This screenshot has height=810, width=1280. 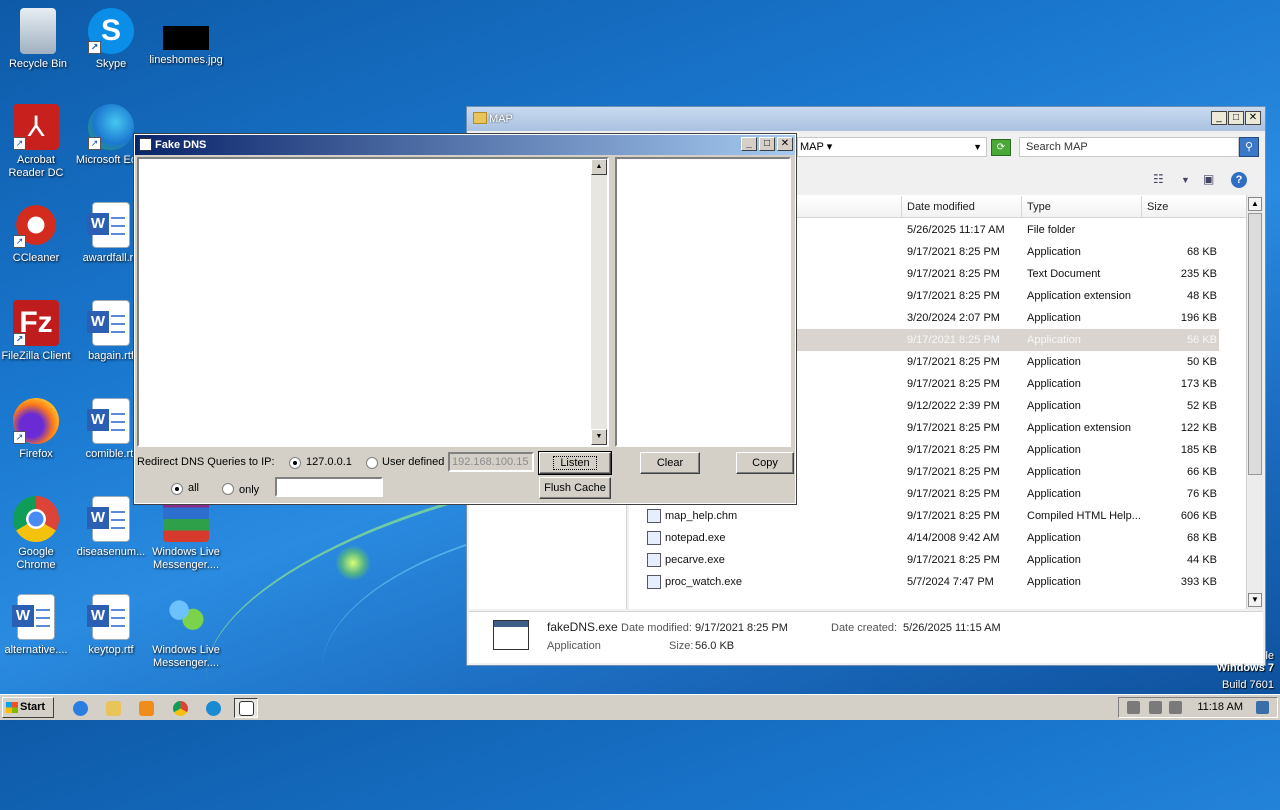 What do you see at coordinates (812, 147) in the screenshot?
I see `address-segment: MAP` at bounding box center [812, 147].